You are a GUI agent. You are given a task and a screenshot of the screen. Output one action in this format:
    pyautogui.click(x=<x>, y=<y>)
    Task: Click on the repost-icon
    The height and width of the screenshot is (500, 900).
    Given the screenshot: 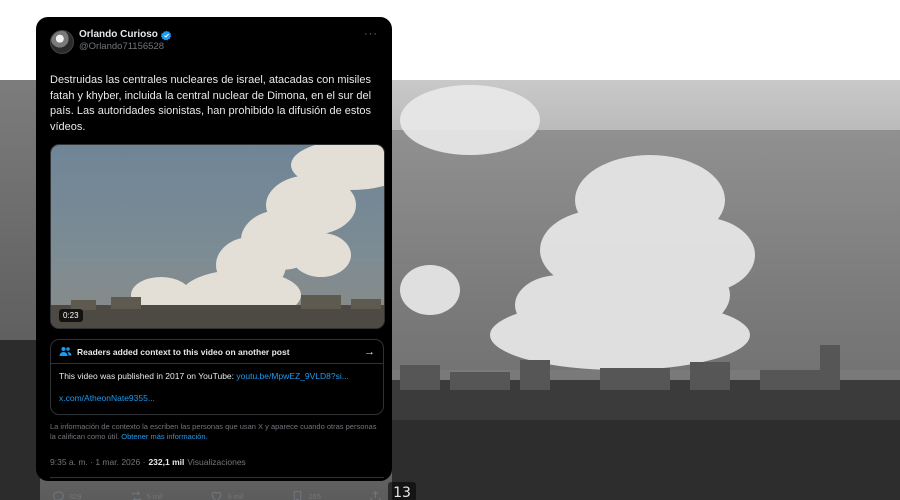 What is the action you would take?
    pyautogui.click(x=136, y=495)
    